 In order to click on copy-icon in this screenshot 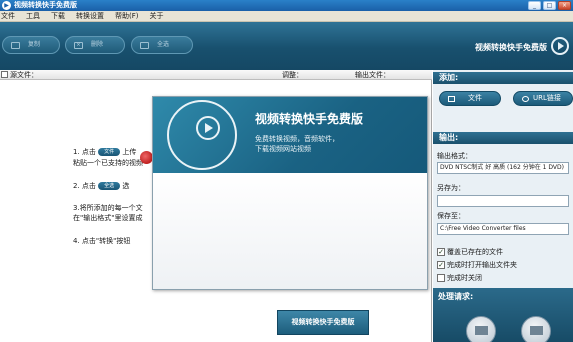, I will do `click(15, 45)`.